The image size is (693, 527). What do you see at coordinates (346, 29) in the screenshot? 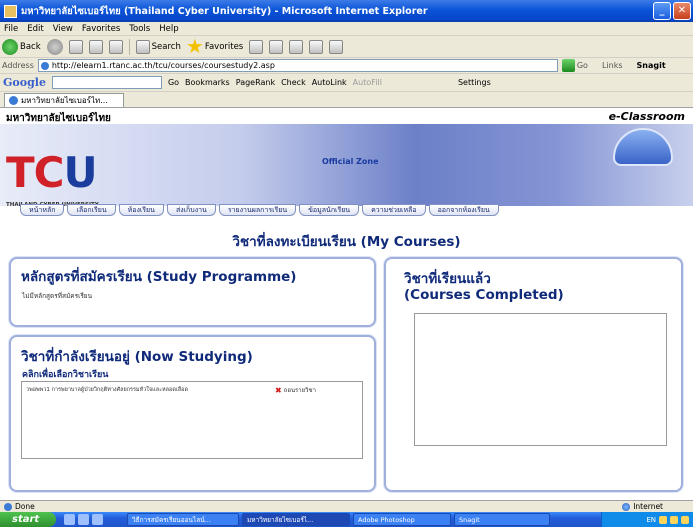
I see `menu-bar: File Edit View Favorites Tools Help` at bounding box center [346, 29].